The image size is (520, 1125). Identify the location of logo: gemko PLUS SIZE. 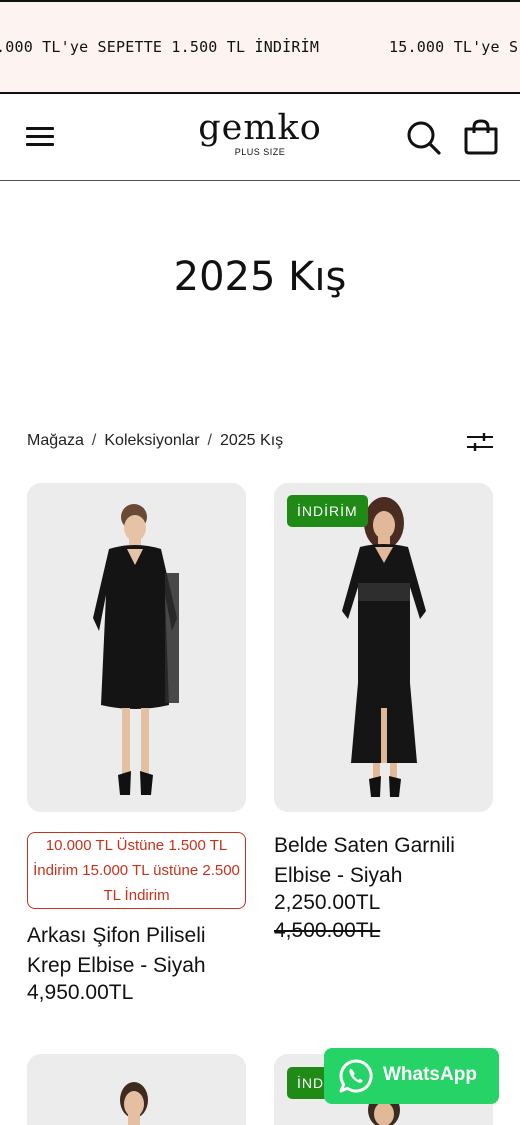
(260, 135).